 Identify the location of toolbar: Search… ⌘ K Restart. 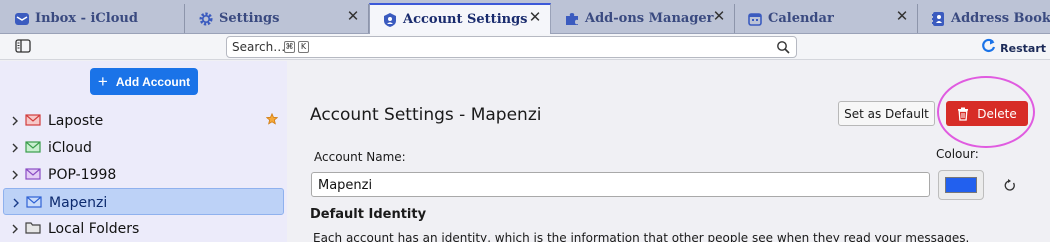
(525, 47).